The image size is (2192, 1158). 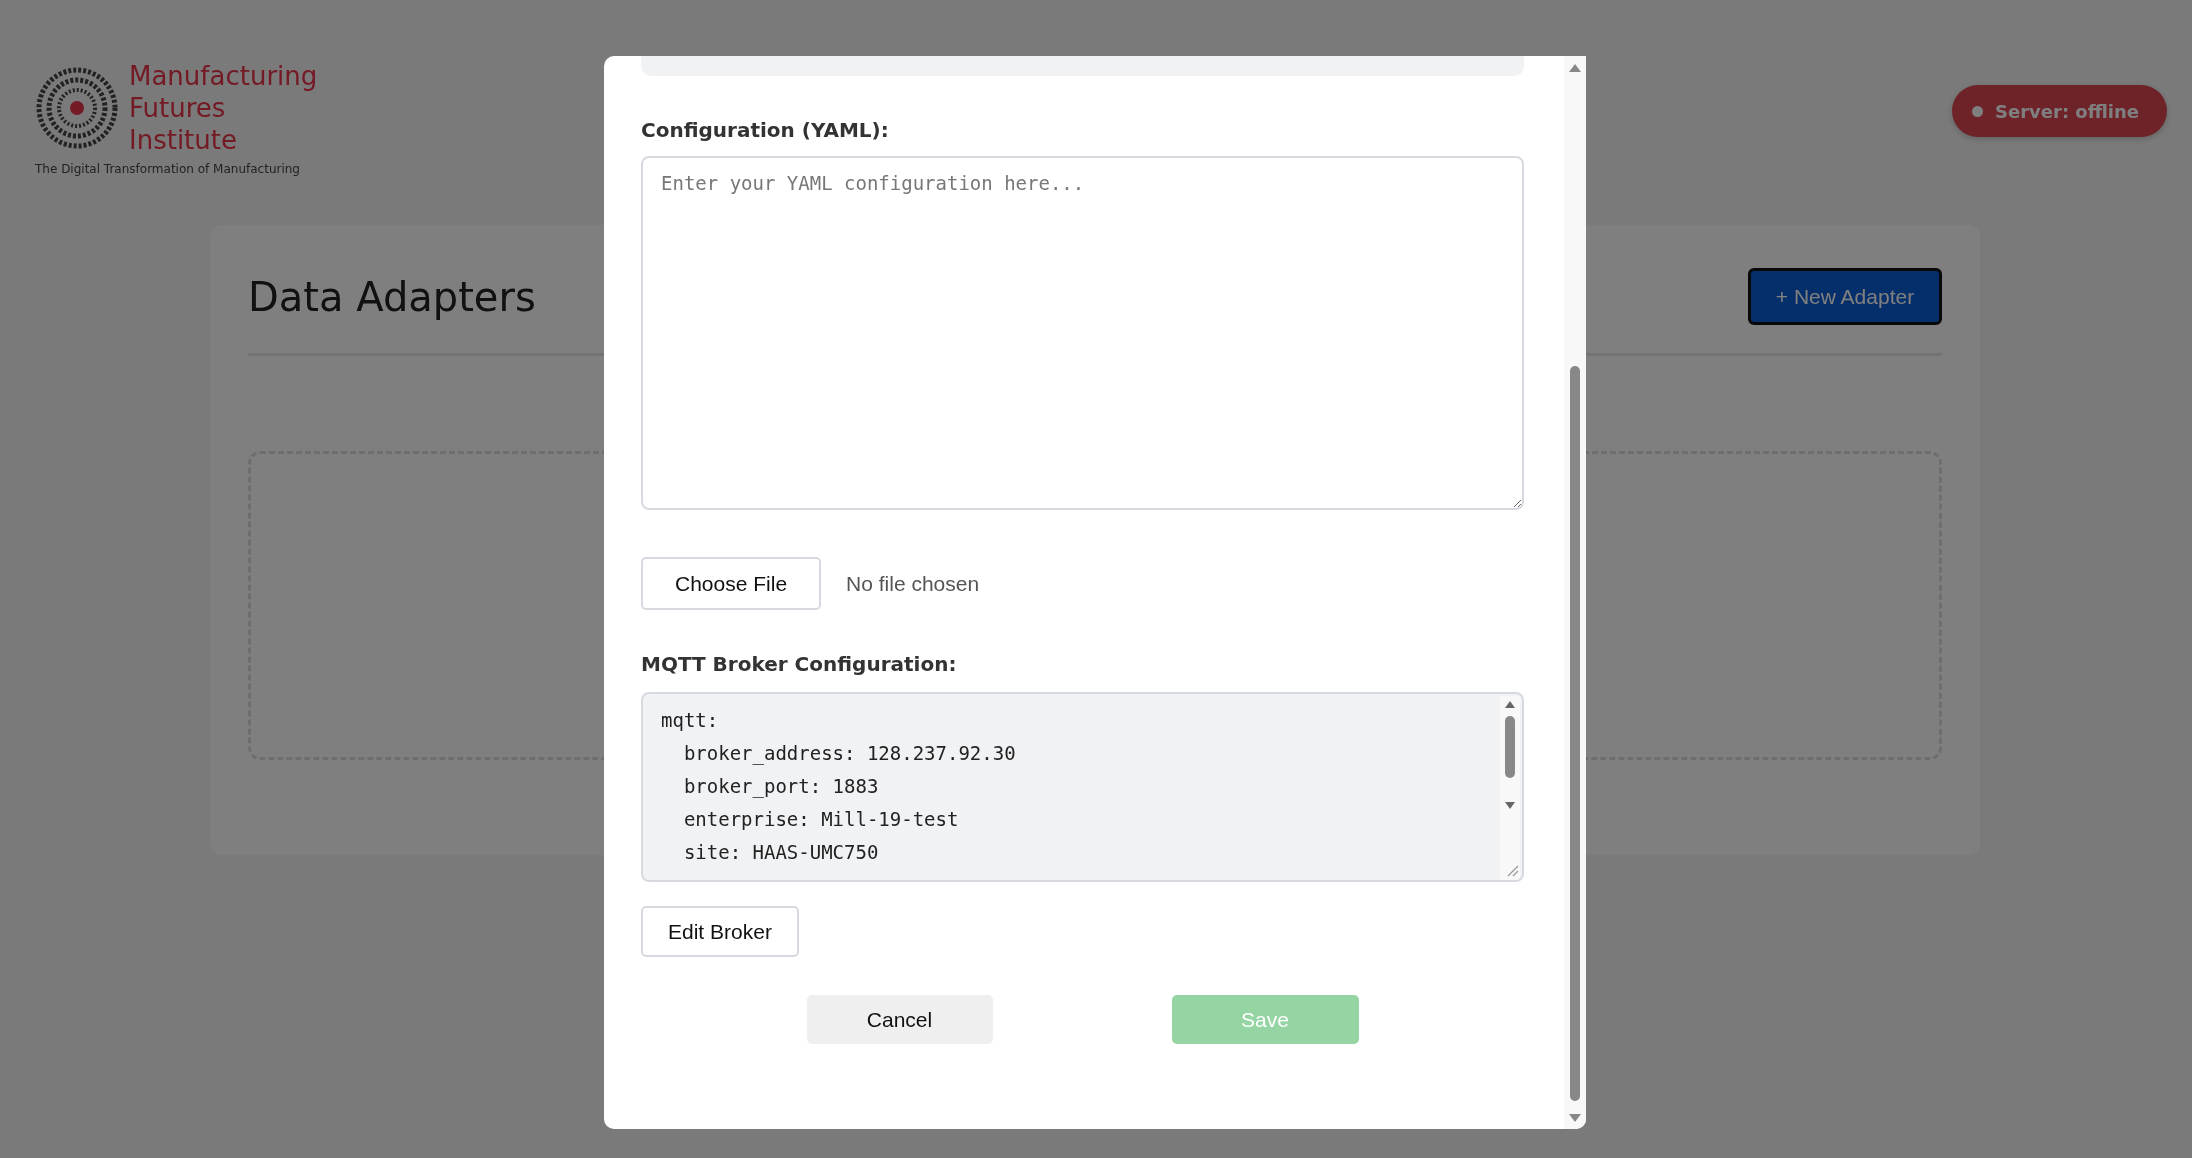 What do you see at coordinates (1977, 111) in the screenshot?
I see `status-dot-icon` at bounding box center [1977, 111].